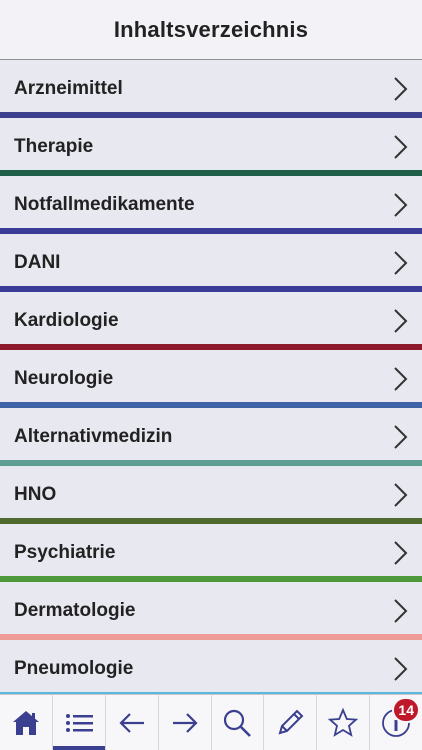  I want to click on list-item-label: Psychiatrie, so click(65, 552).